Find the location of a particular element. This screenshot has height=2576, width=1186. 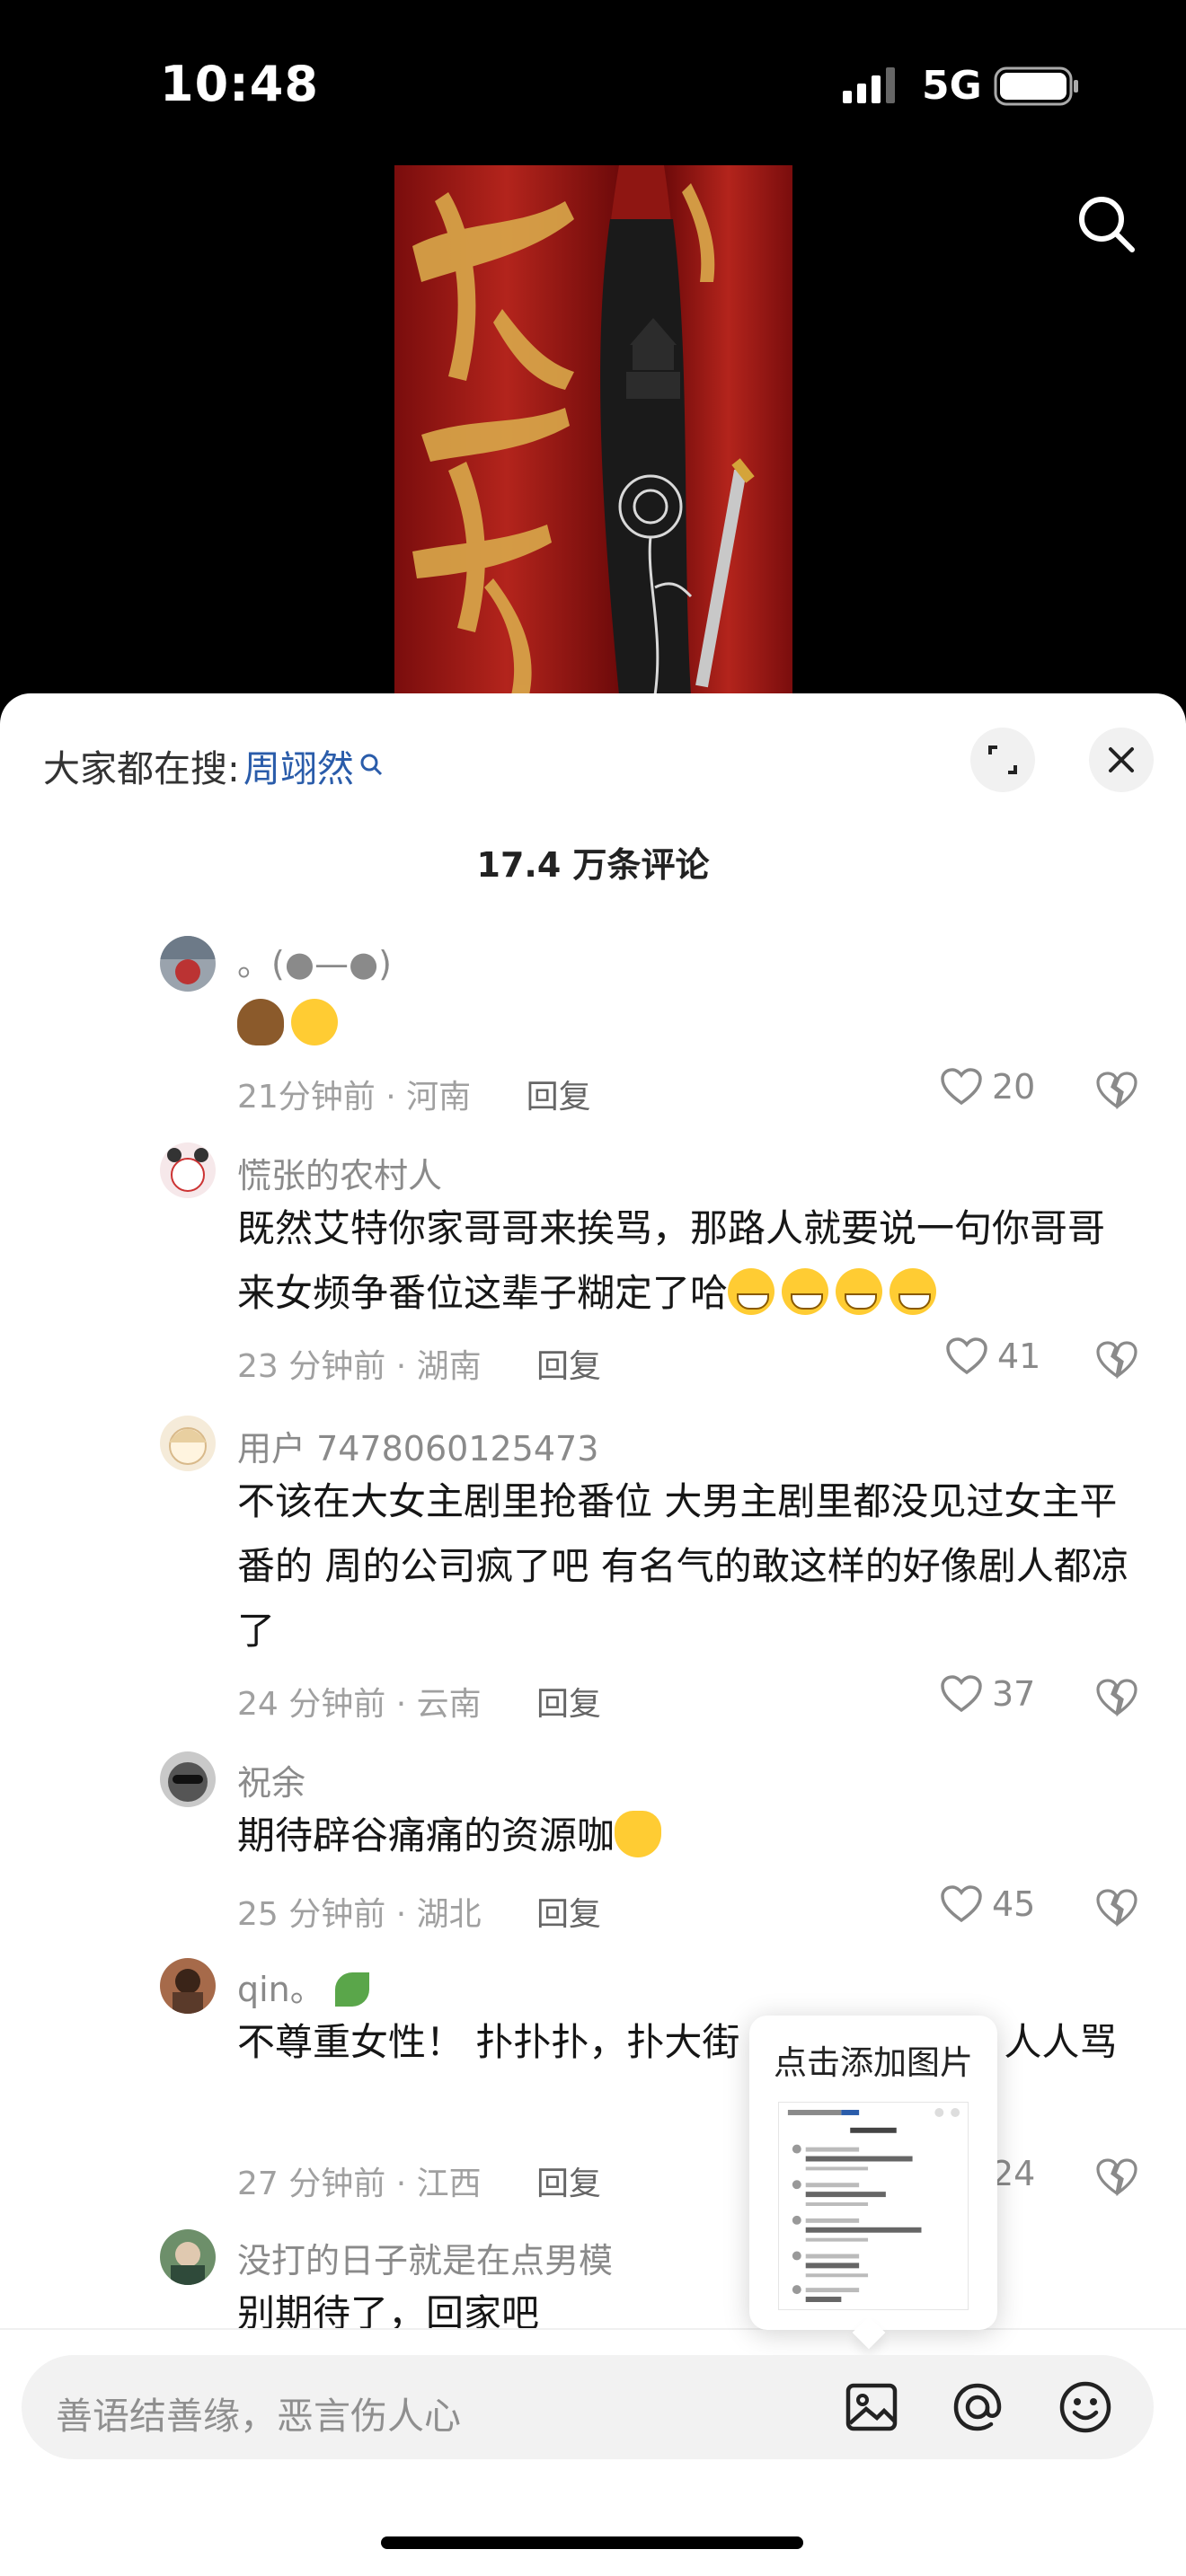

thinking-emoji-icon is located at coordinates (314, 1022).